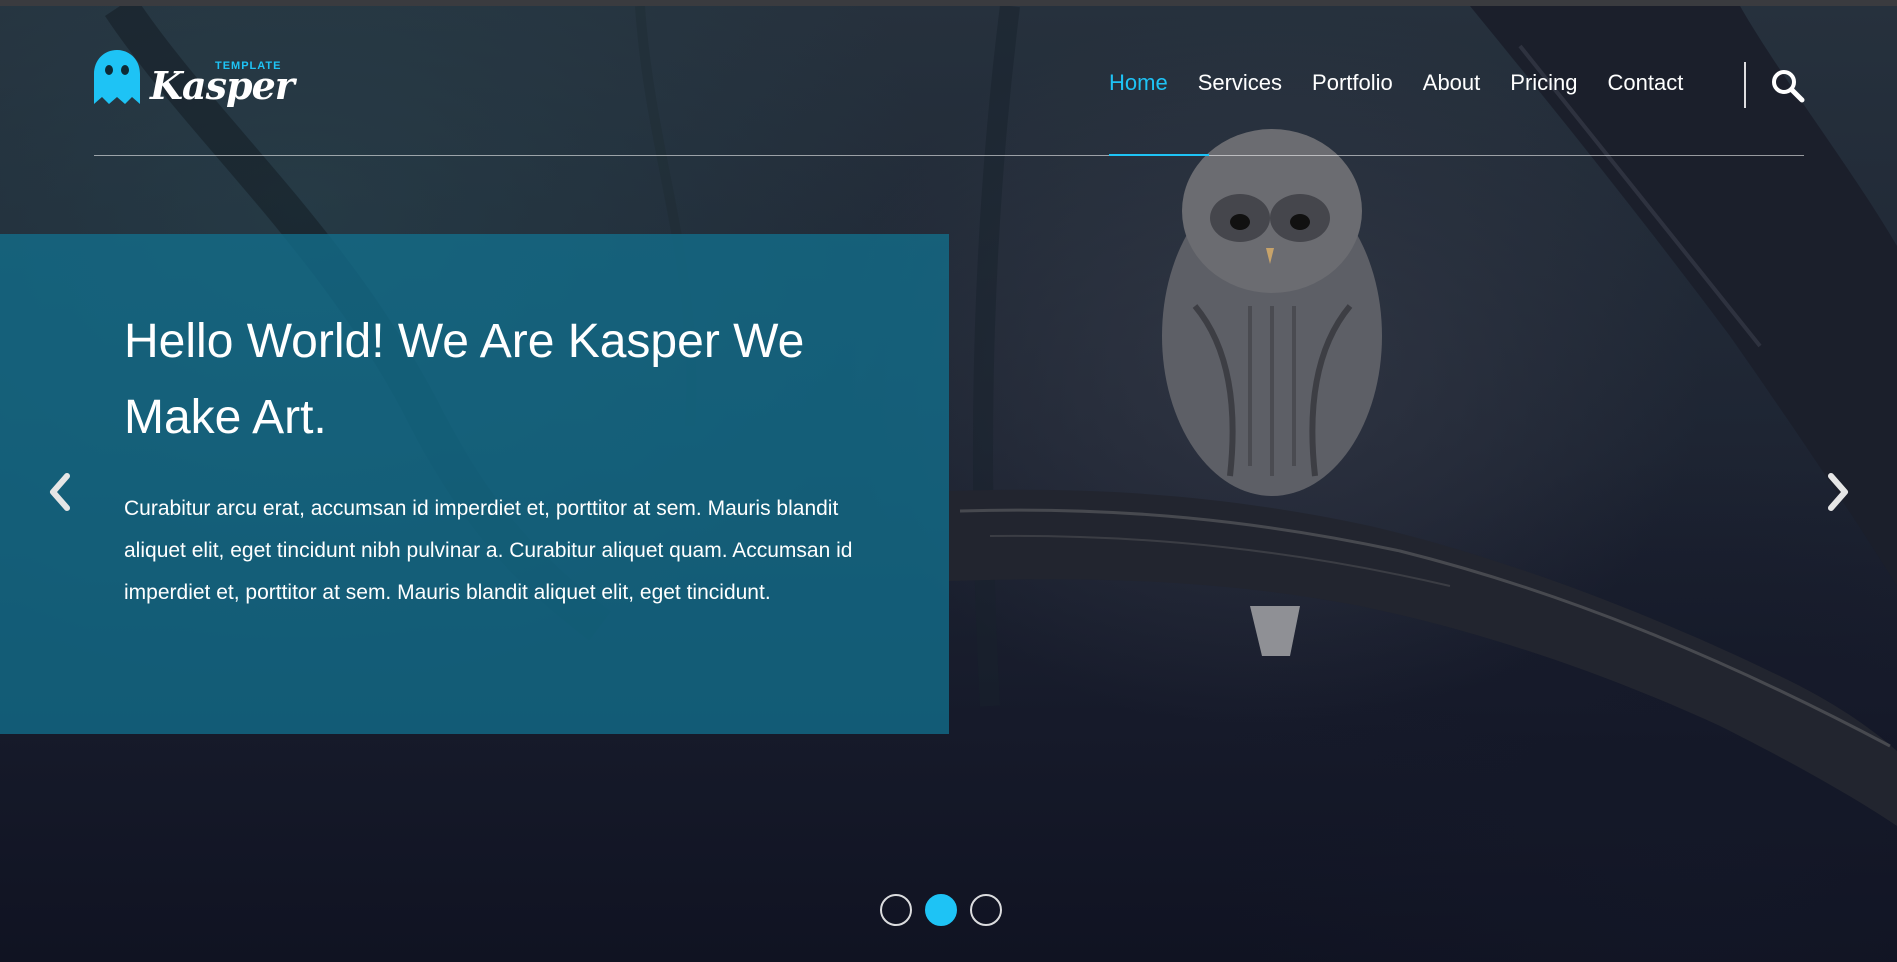  I want to click on nav-item-pricing: Pricing, so click(1543, 83).